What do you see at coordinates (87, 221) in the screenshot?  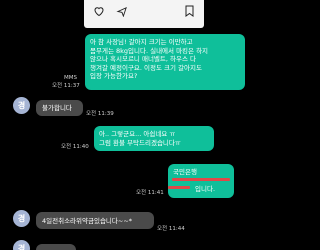 I see `message-text: 4일전취소라위약금있습니다~~*` at bounding box center [87, 221].